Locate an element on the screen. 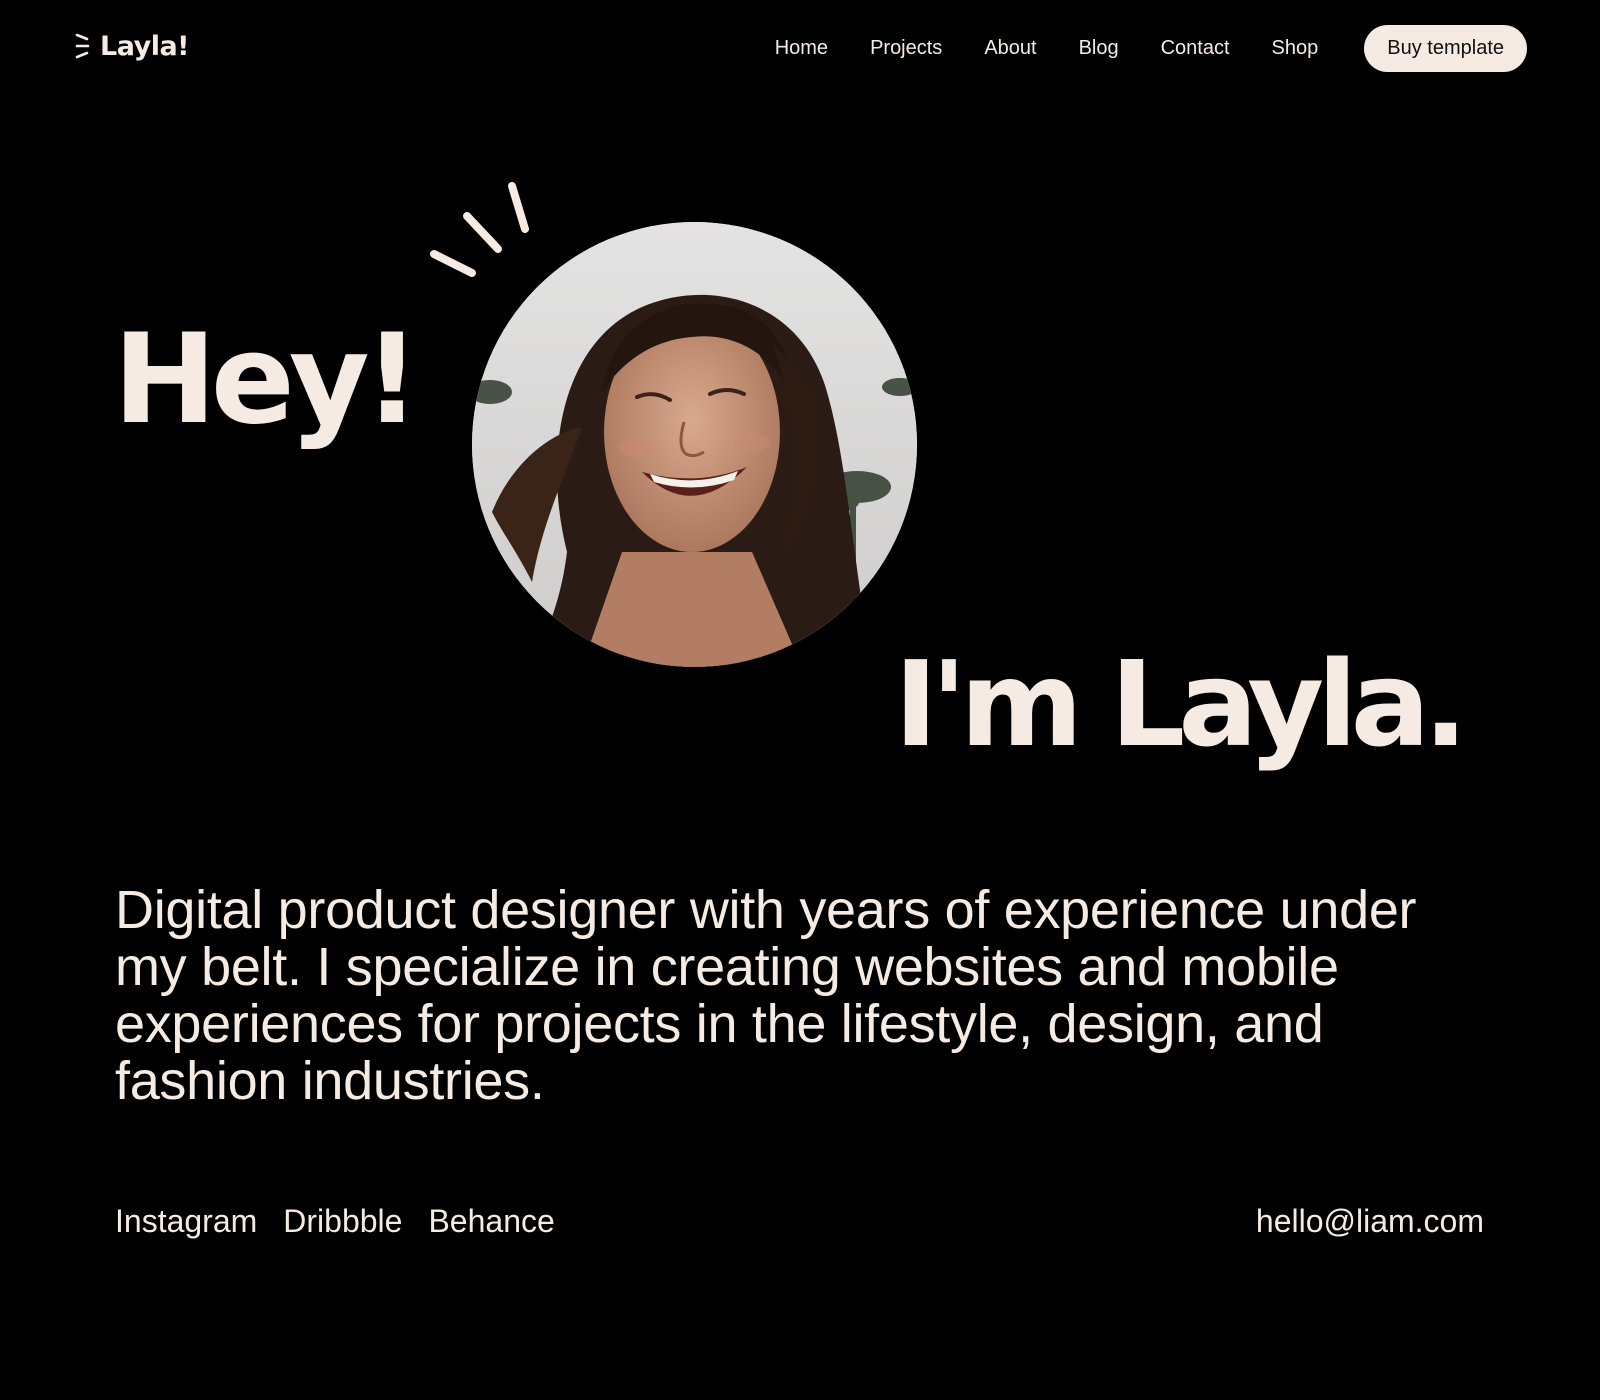 The height and width of the screenshot is (1400, 1600). instagram-link: Instagram is located at coordinates (186, 1221).